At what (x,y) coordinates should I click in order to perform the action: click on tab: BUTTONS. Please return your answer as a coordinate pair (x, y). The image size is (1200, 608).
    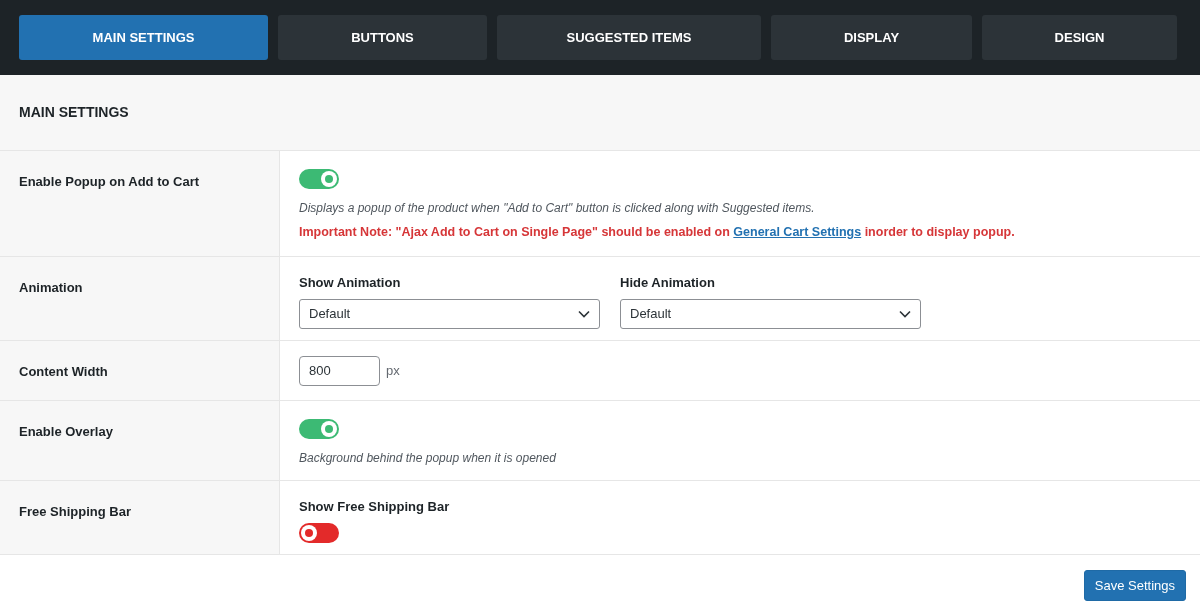
    Looking at the image, I should click on (382, 37).